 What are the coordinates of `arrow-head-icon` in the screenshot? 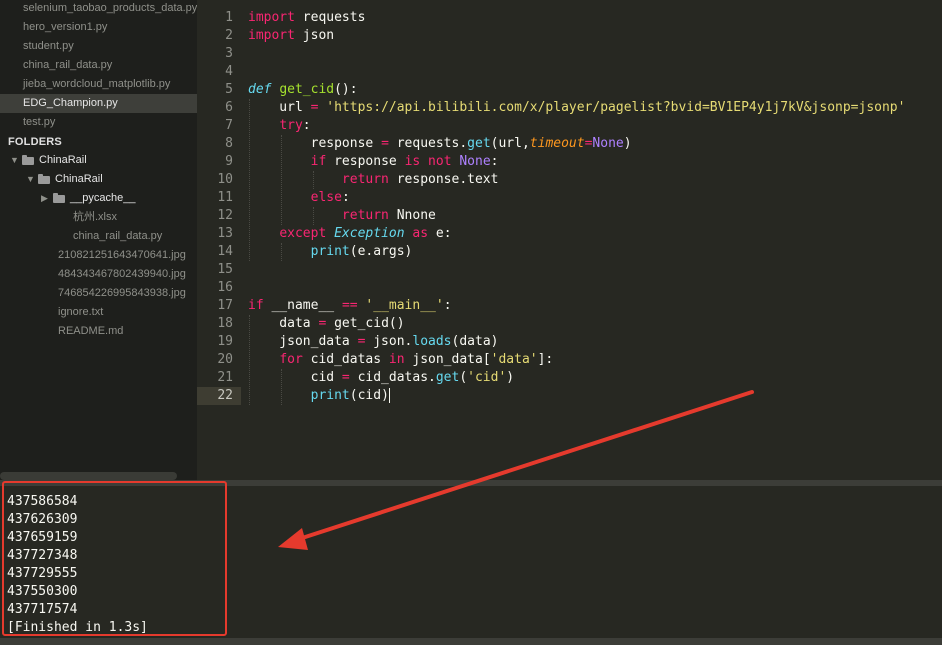 It's located at (293, 539).